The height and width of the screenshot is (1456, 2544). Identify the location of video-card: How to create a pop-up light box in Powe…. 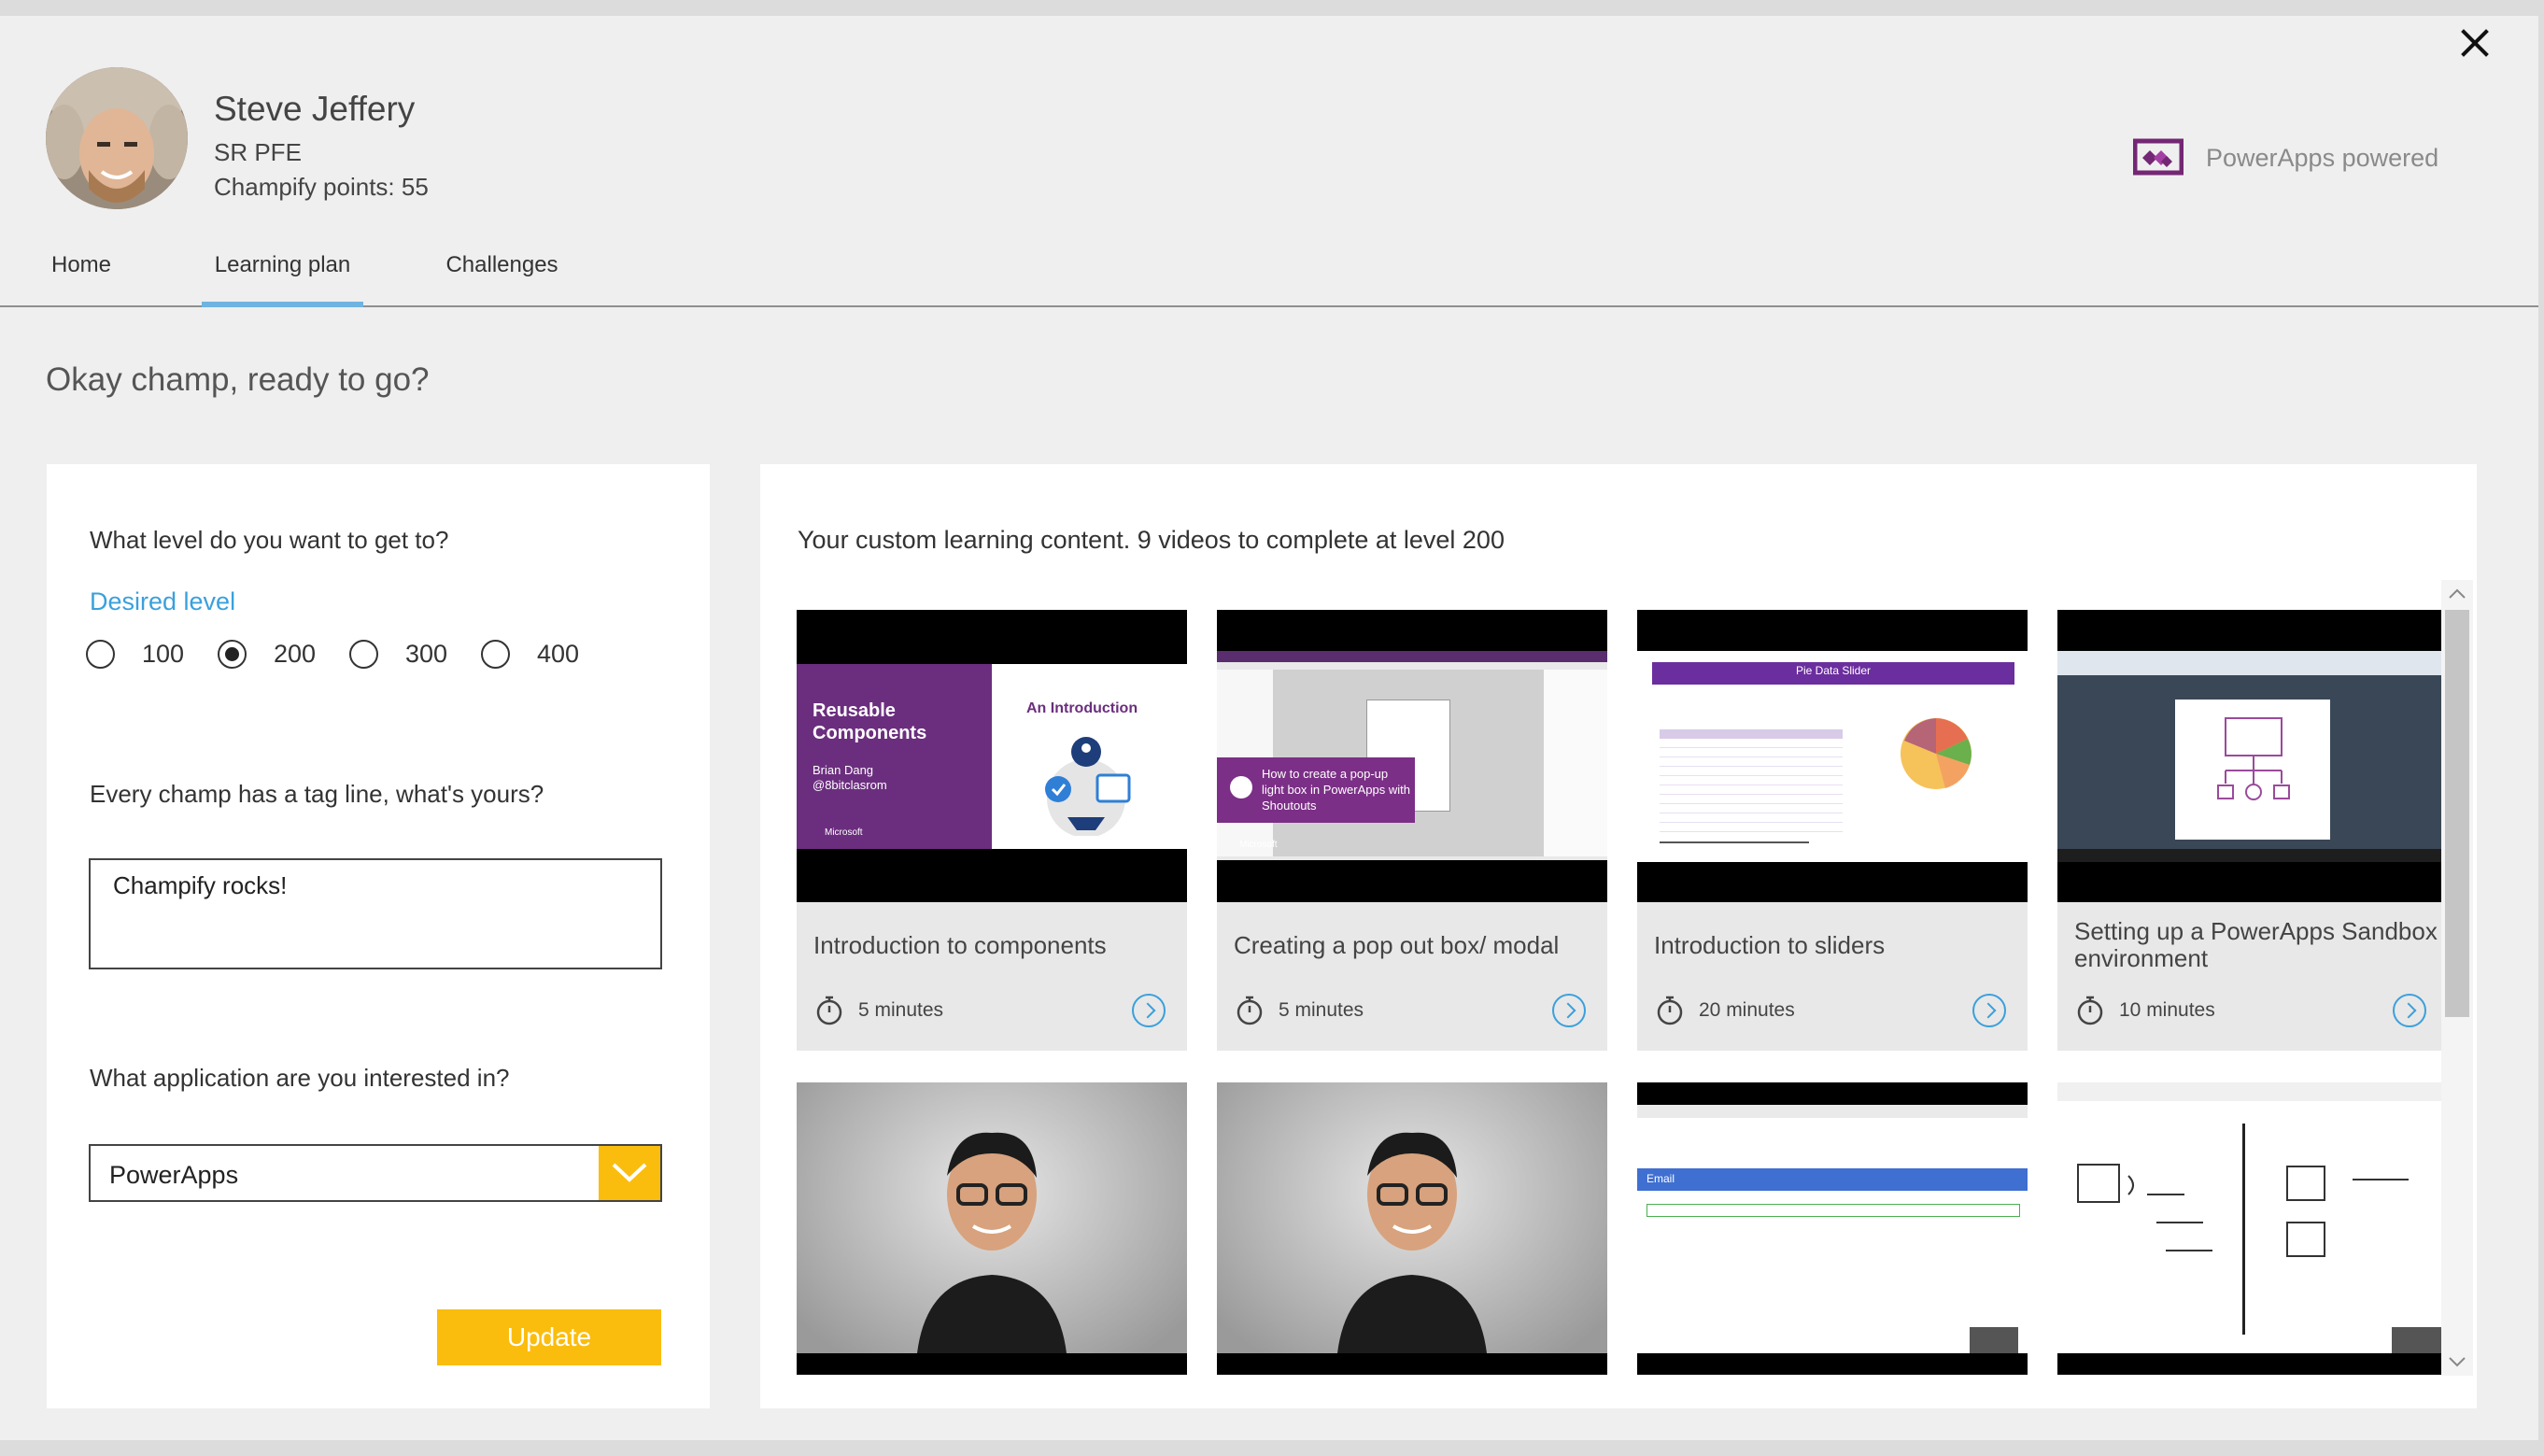
(1412, 830).